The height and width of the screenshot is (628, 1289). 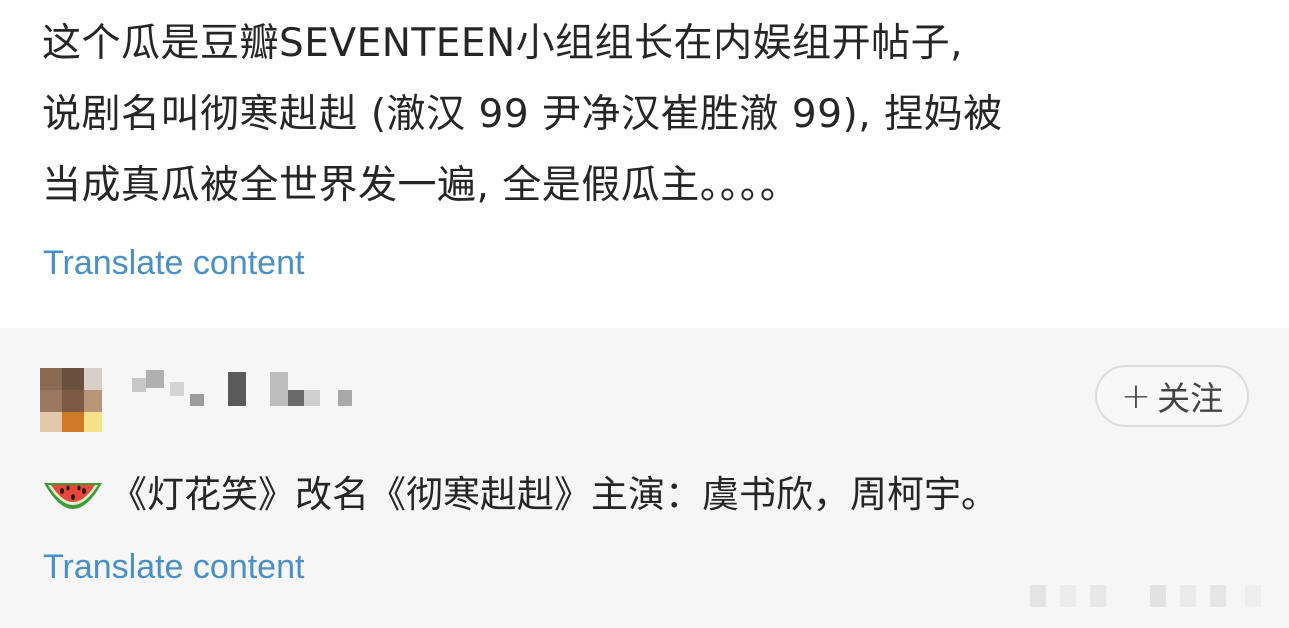 What do you see at coordinates (522, 114) in the screenshot?
I see `post-text-line-2: 说剧名叫彻寒赳赳 (澈汉 99 尹净汉崔胜澈 99), 捏妈被` at bounding box center [522, 114].